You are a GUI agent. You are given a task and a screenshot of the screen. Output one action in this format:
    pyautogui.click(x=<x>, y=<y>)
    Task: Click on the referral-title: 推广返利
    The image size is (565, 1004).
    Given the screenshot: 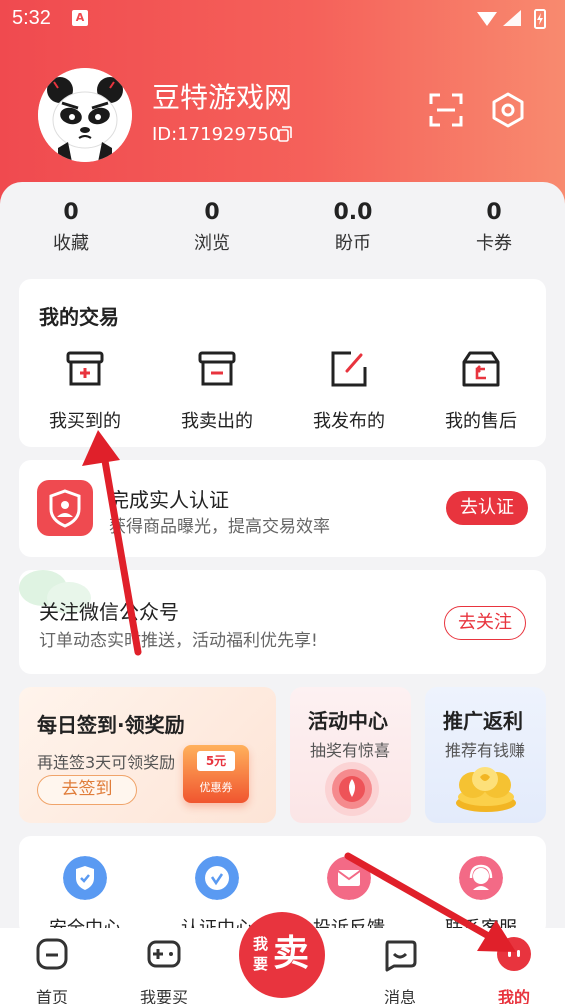 What is the action you would take?
    pyautogui.click(x=483, y=721)
    